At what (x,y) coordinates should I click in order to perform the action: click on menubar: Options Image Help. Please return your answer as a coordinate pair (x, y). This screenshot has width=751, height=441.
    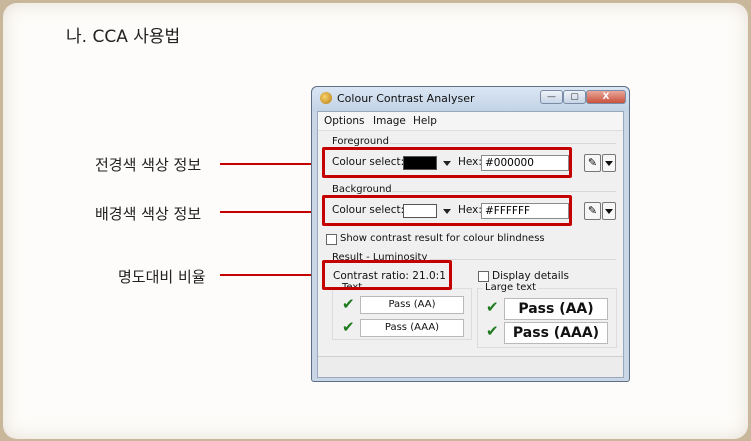
    Looking at the image, I should click on (470, 121).